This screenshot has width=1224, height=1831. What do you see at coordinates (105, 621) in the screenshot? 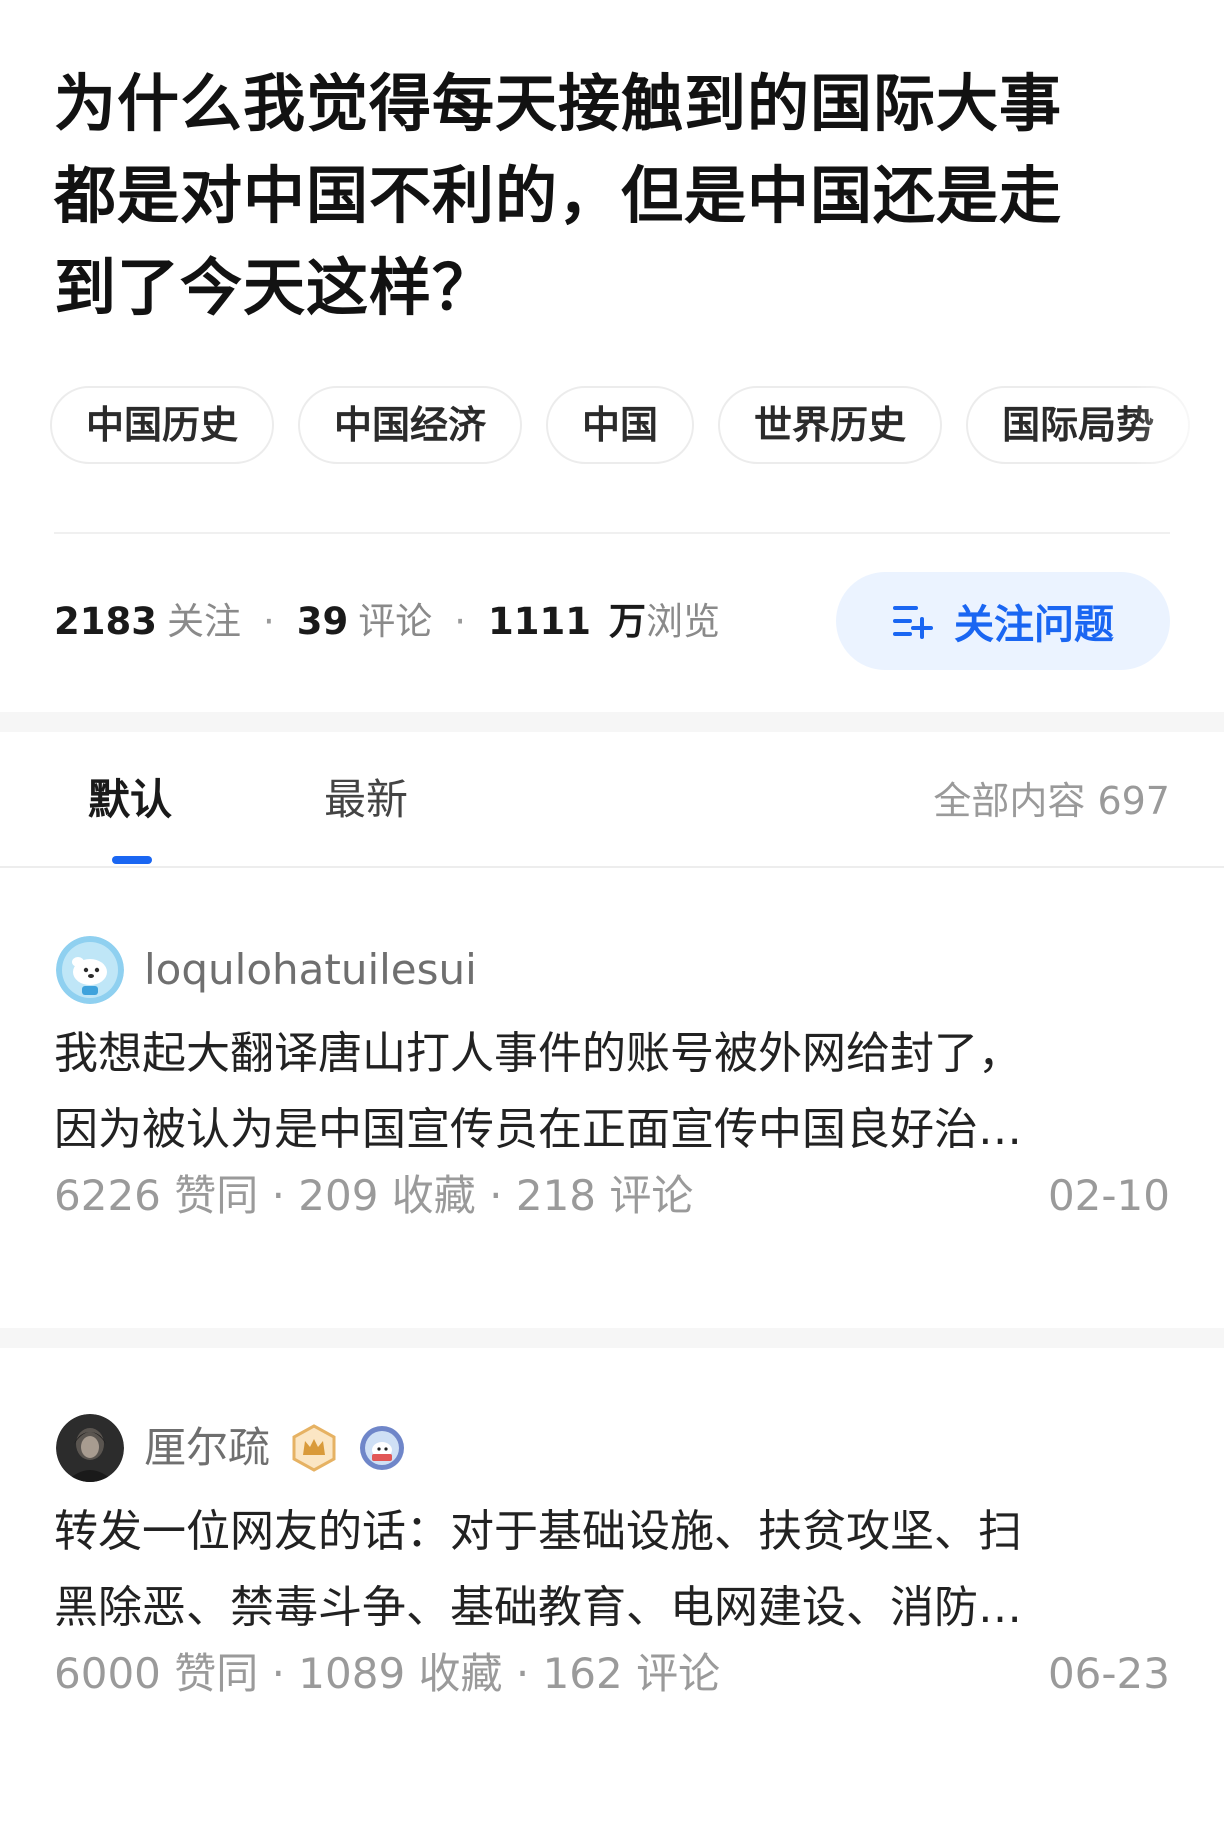
I see `followers-count: 2183` at bounding box center [105, 621].